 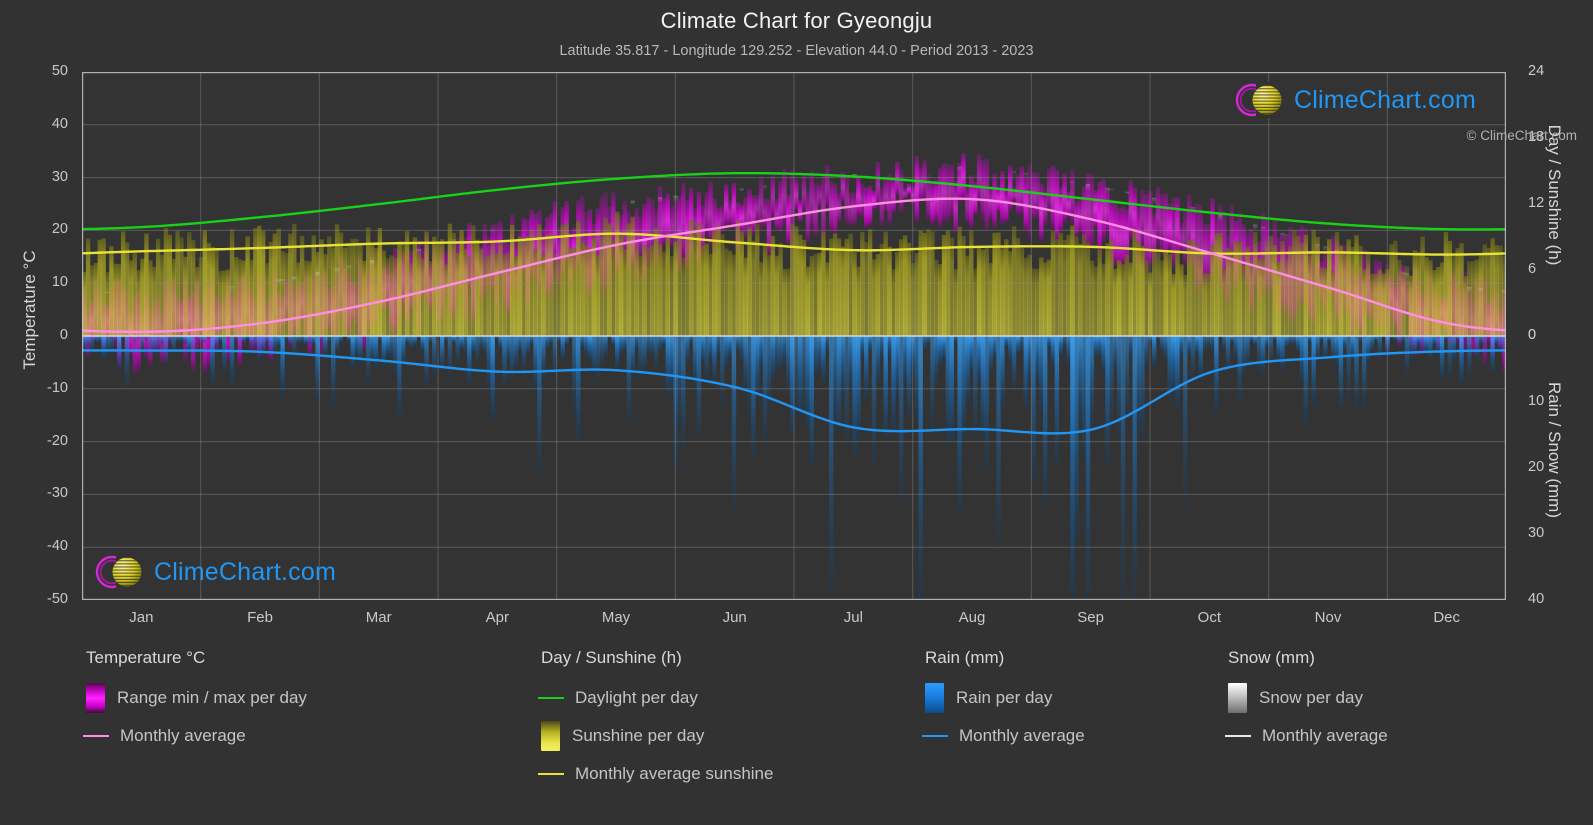 I want to click on legend-item: Sunshine per day, so click(x=657, y=736).